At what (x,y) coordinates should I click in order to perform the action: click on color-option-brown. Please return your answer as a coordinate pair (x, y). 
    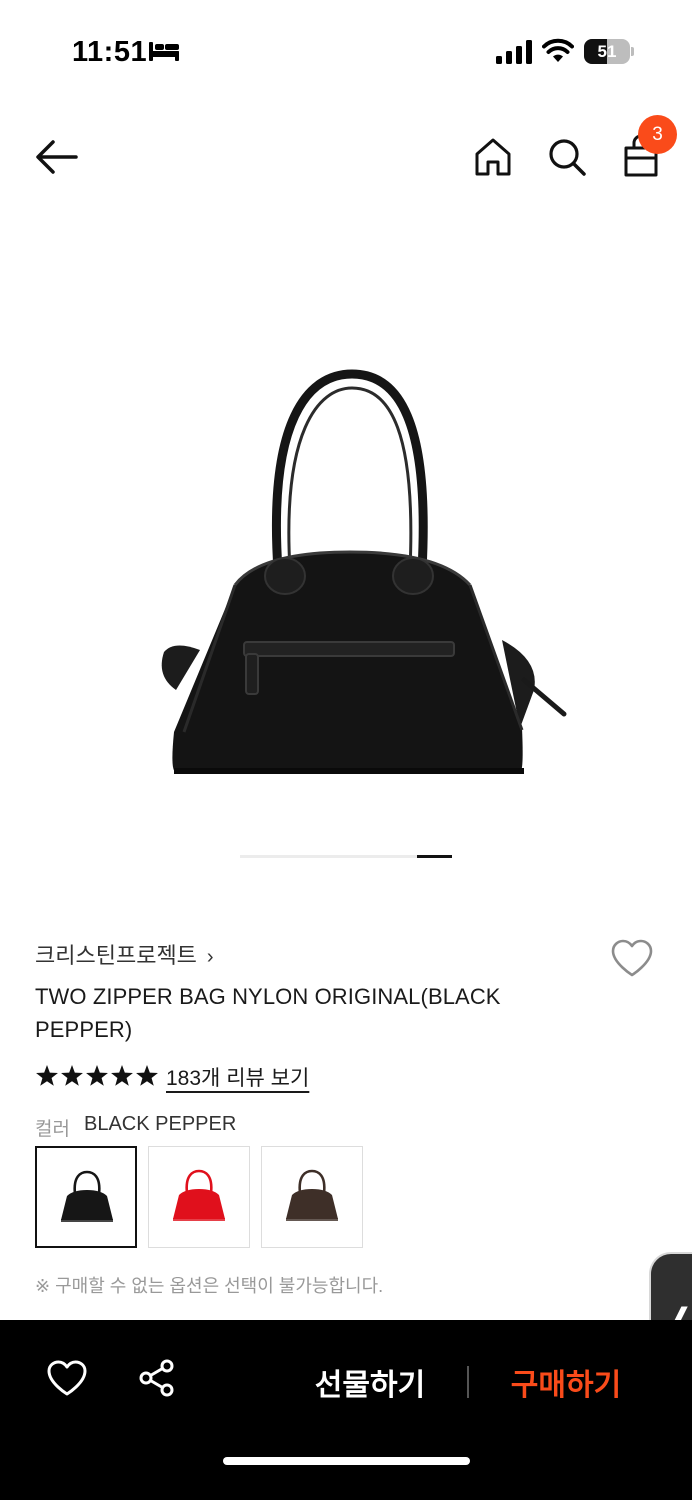
    Looking at the image, I should click on (312, 1197).